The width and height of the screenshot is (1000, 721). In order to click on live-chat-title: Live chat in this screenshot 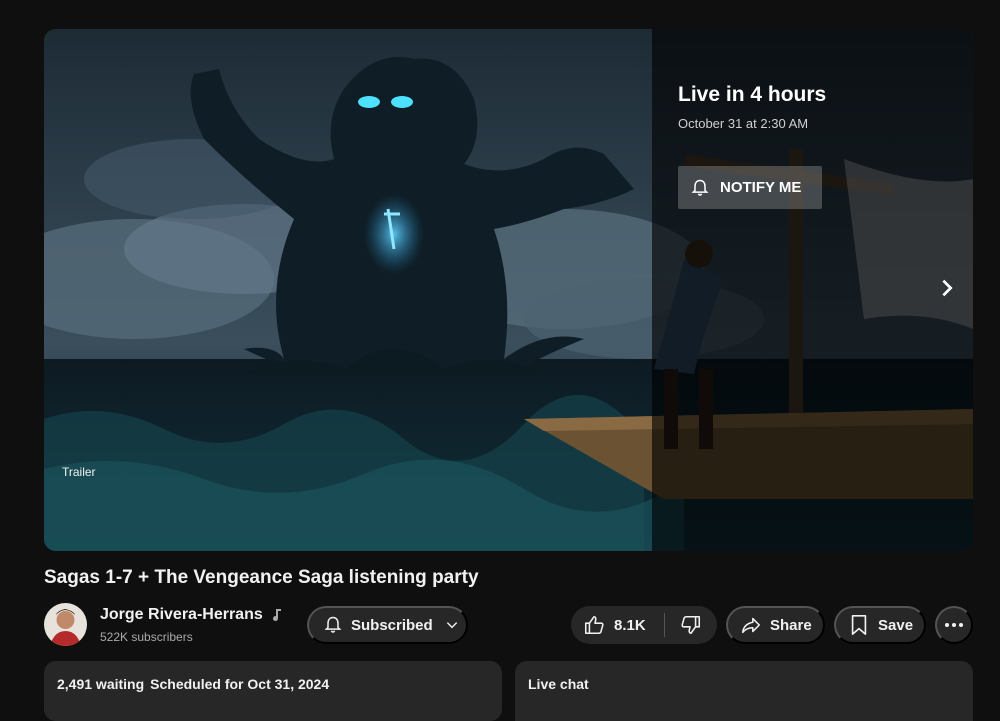, I will do `click(558, 684)`.